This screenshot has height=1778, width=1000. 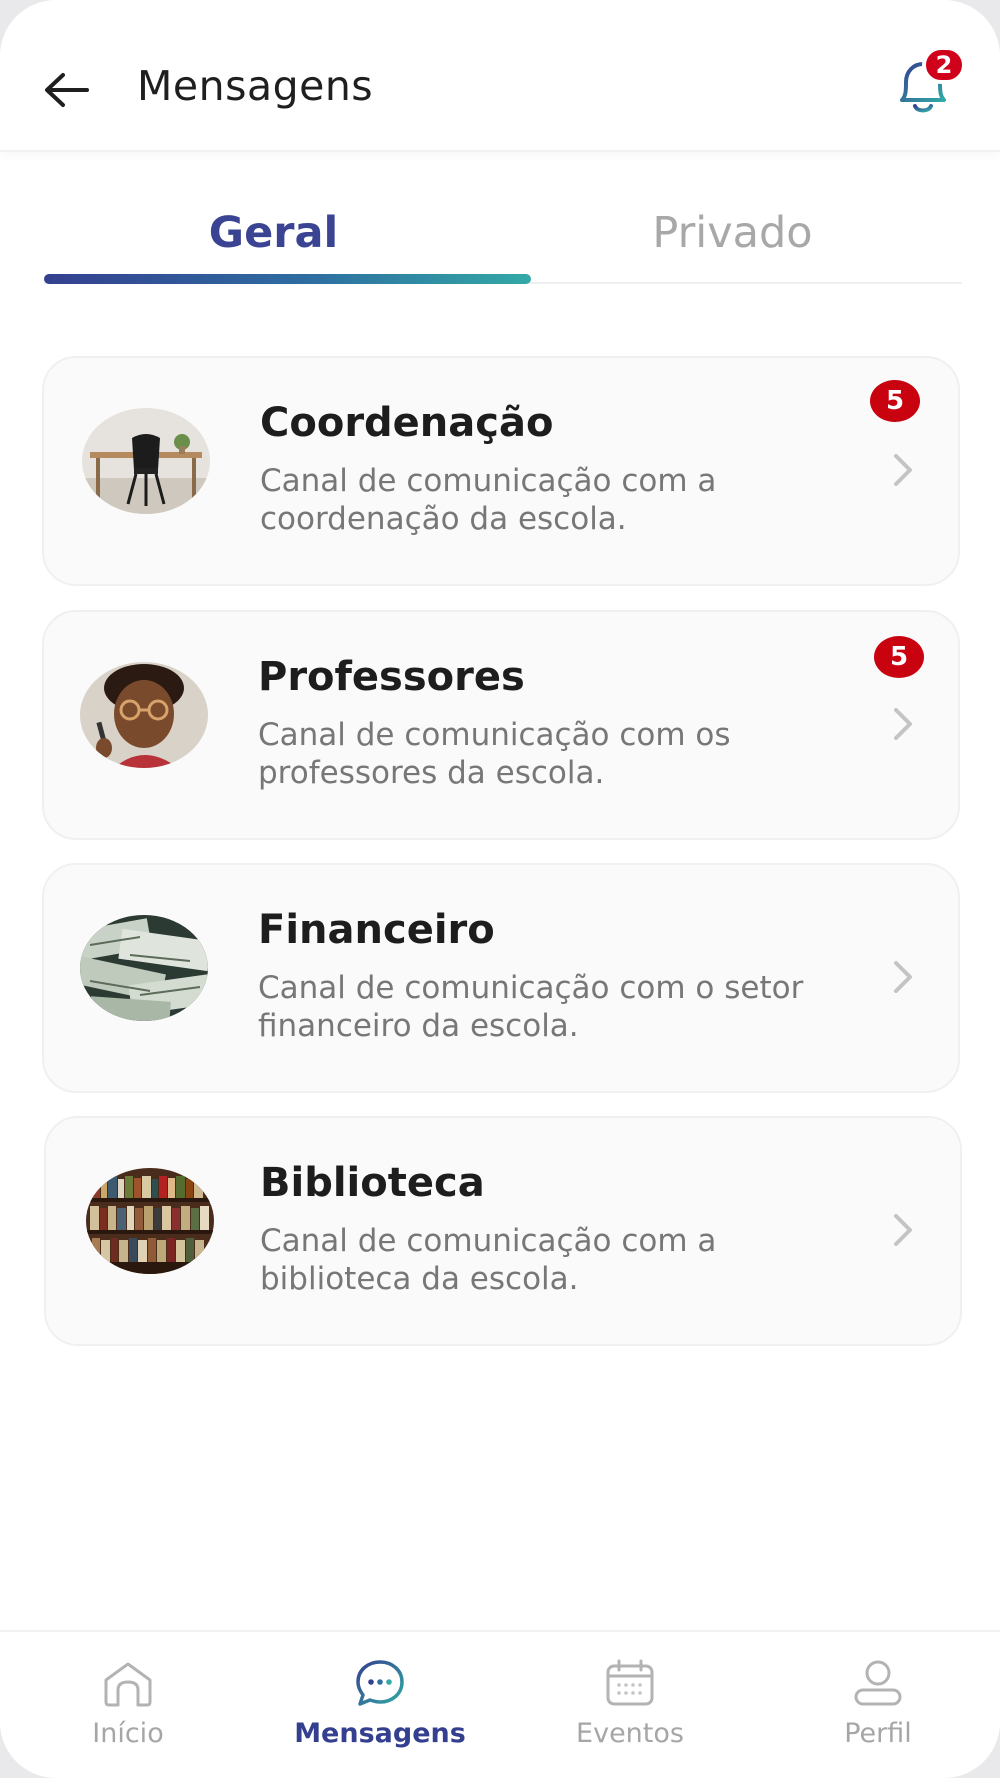 I want to click on active-tab-indicator, so click(x=287, y=279).